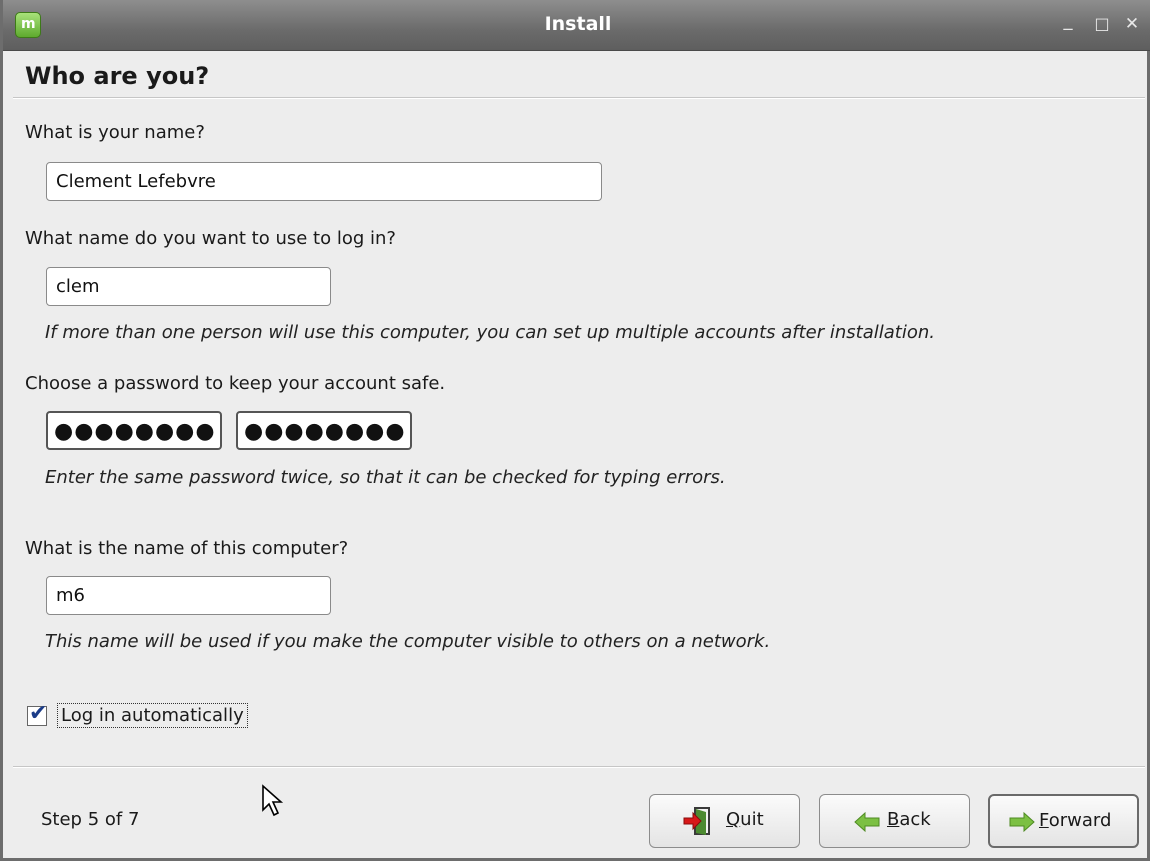  I want to click on mouse-pointer-icon, so click(273, 804).